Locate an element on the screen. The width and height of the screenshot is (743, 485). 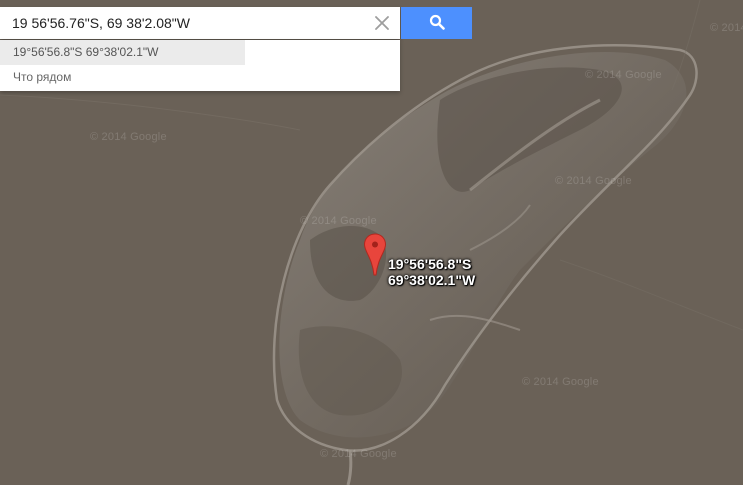
search-box is located at coordinates (200, 23).